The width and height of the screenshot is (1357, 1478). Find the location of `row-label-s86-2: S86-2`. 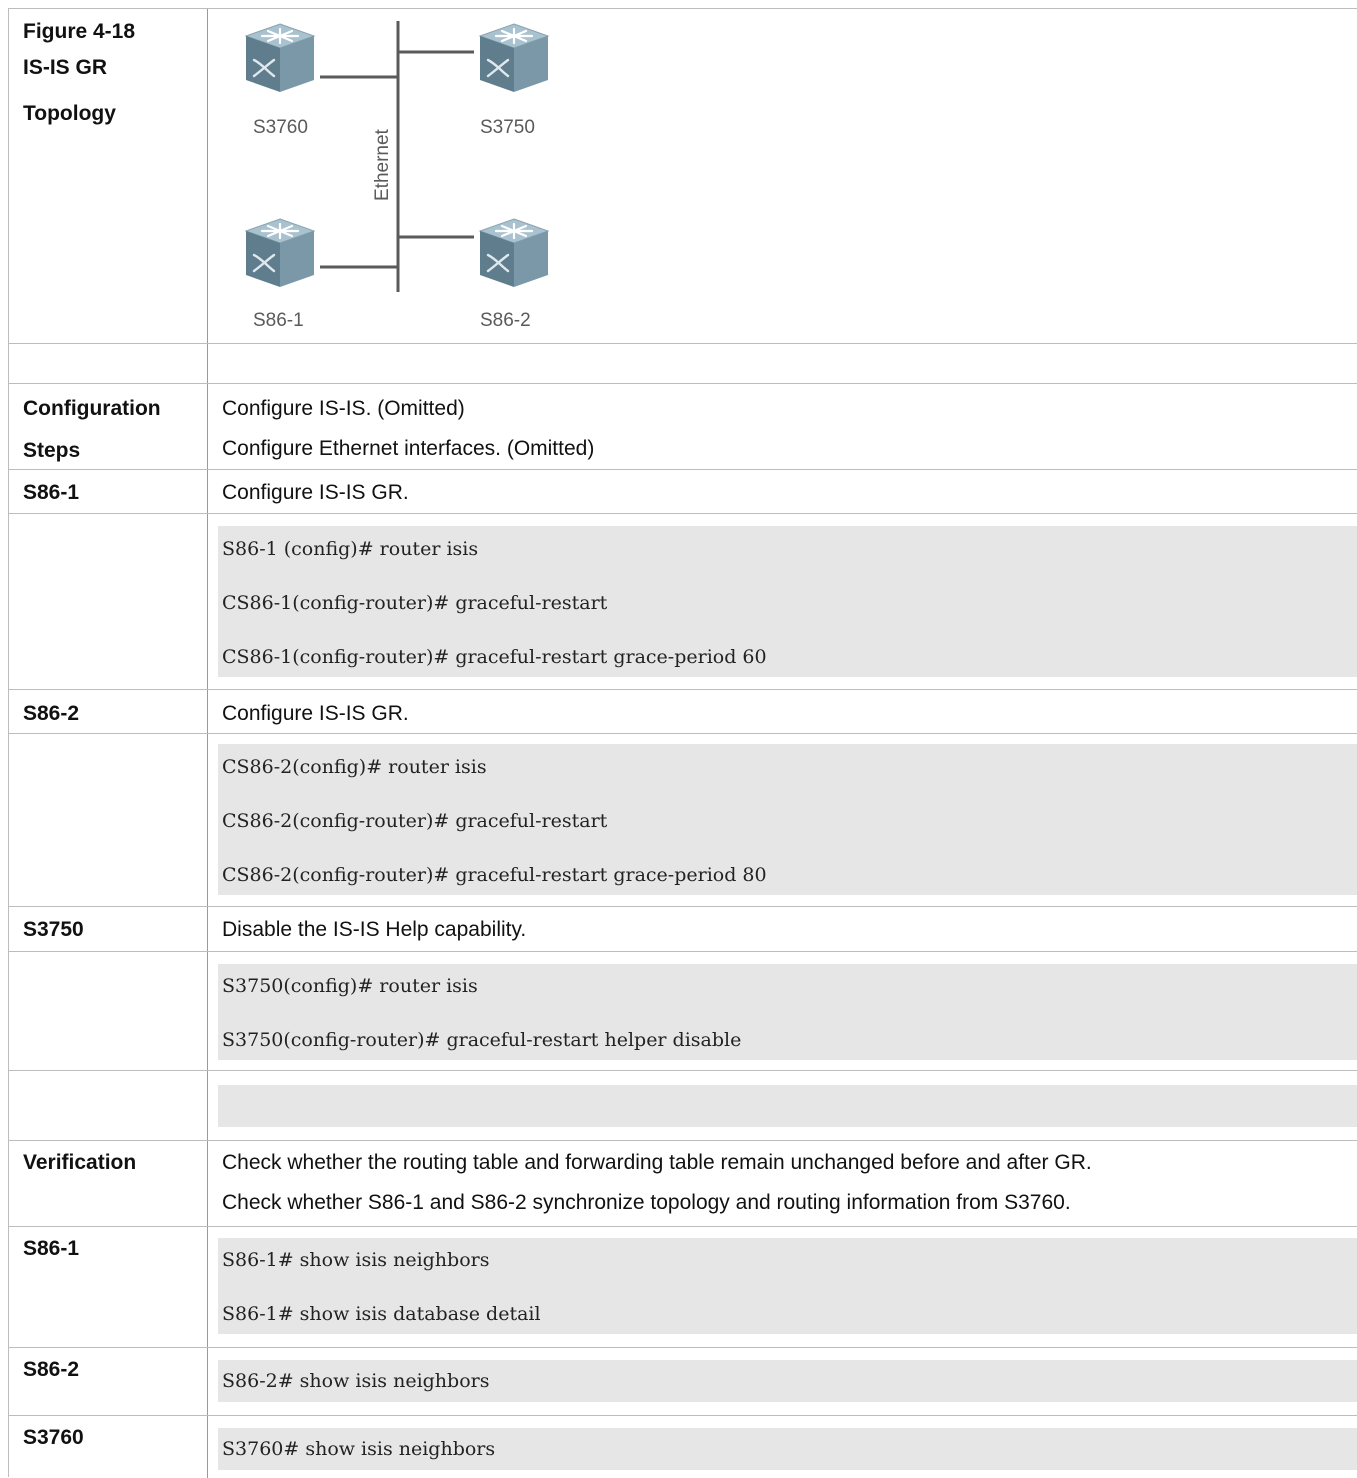

row-label-s86-2: S86-2 is located at coordinates (51, 713).